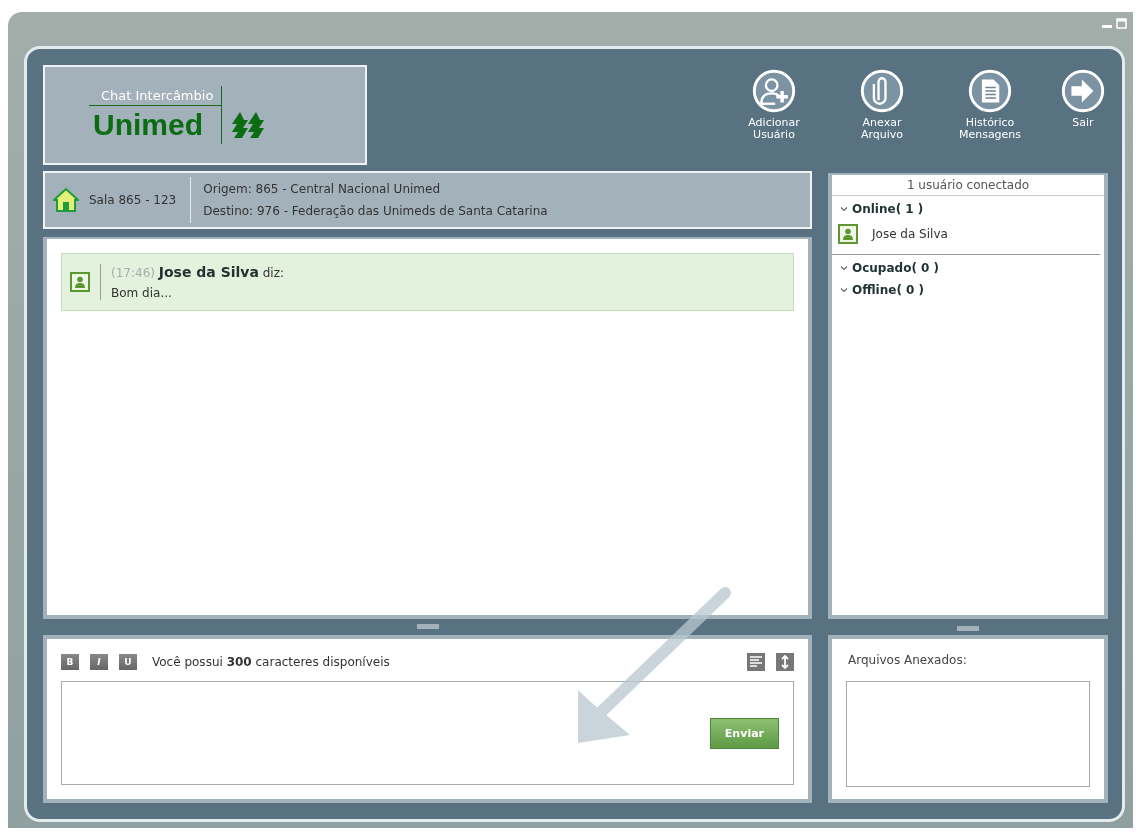 The image size is (1141, 834). What do you see at coordinates (99, 662) in the screenshot?
I see `italic-button: I` at bounding box center [99, 662].